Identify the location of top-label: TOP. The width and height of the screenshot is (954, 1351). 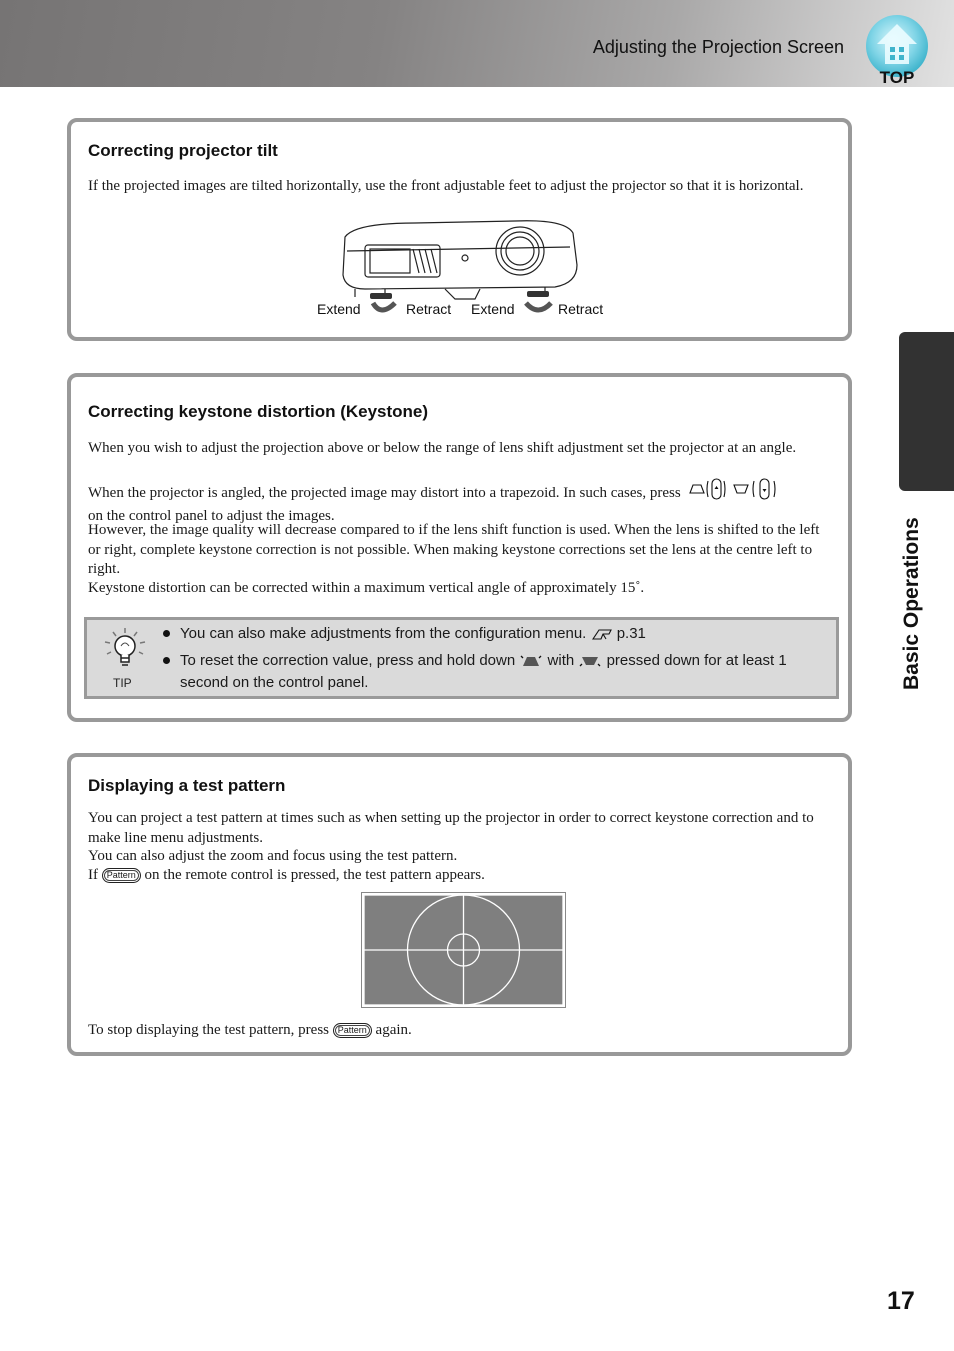
(897, 77).